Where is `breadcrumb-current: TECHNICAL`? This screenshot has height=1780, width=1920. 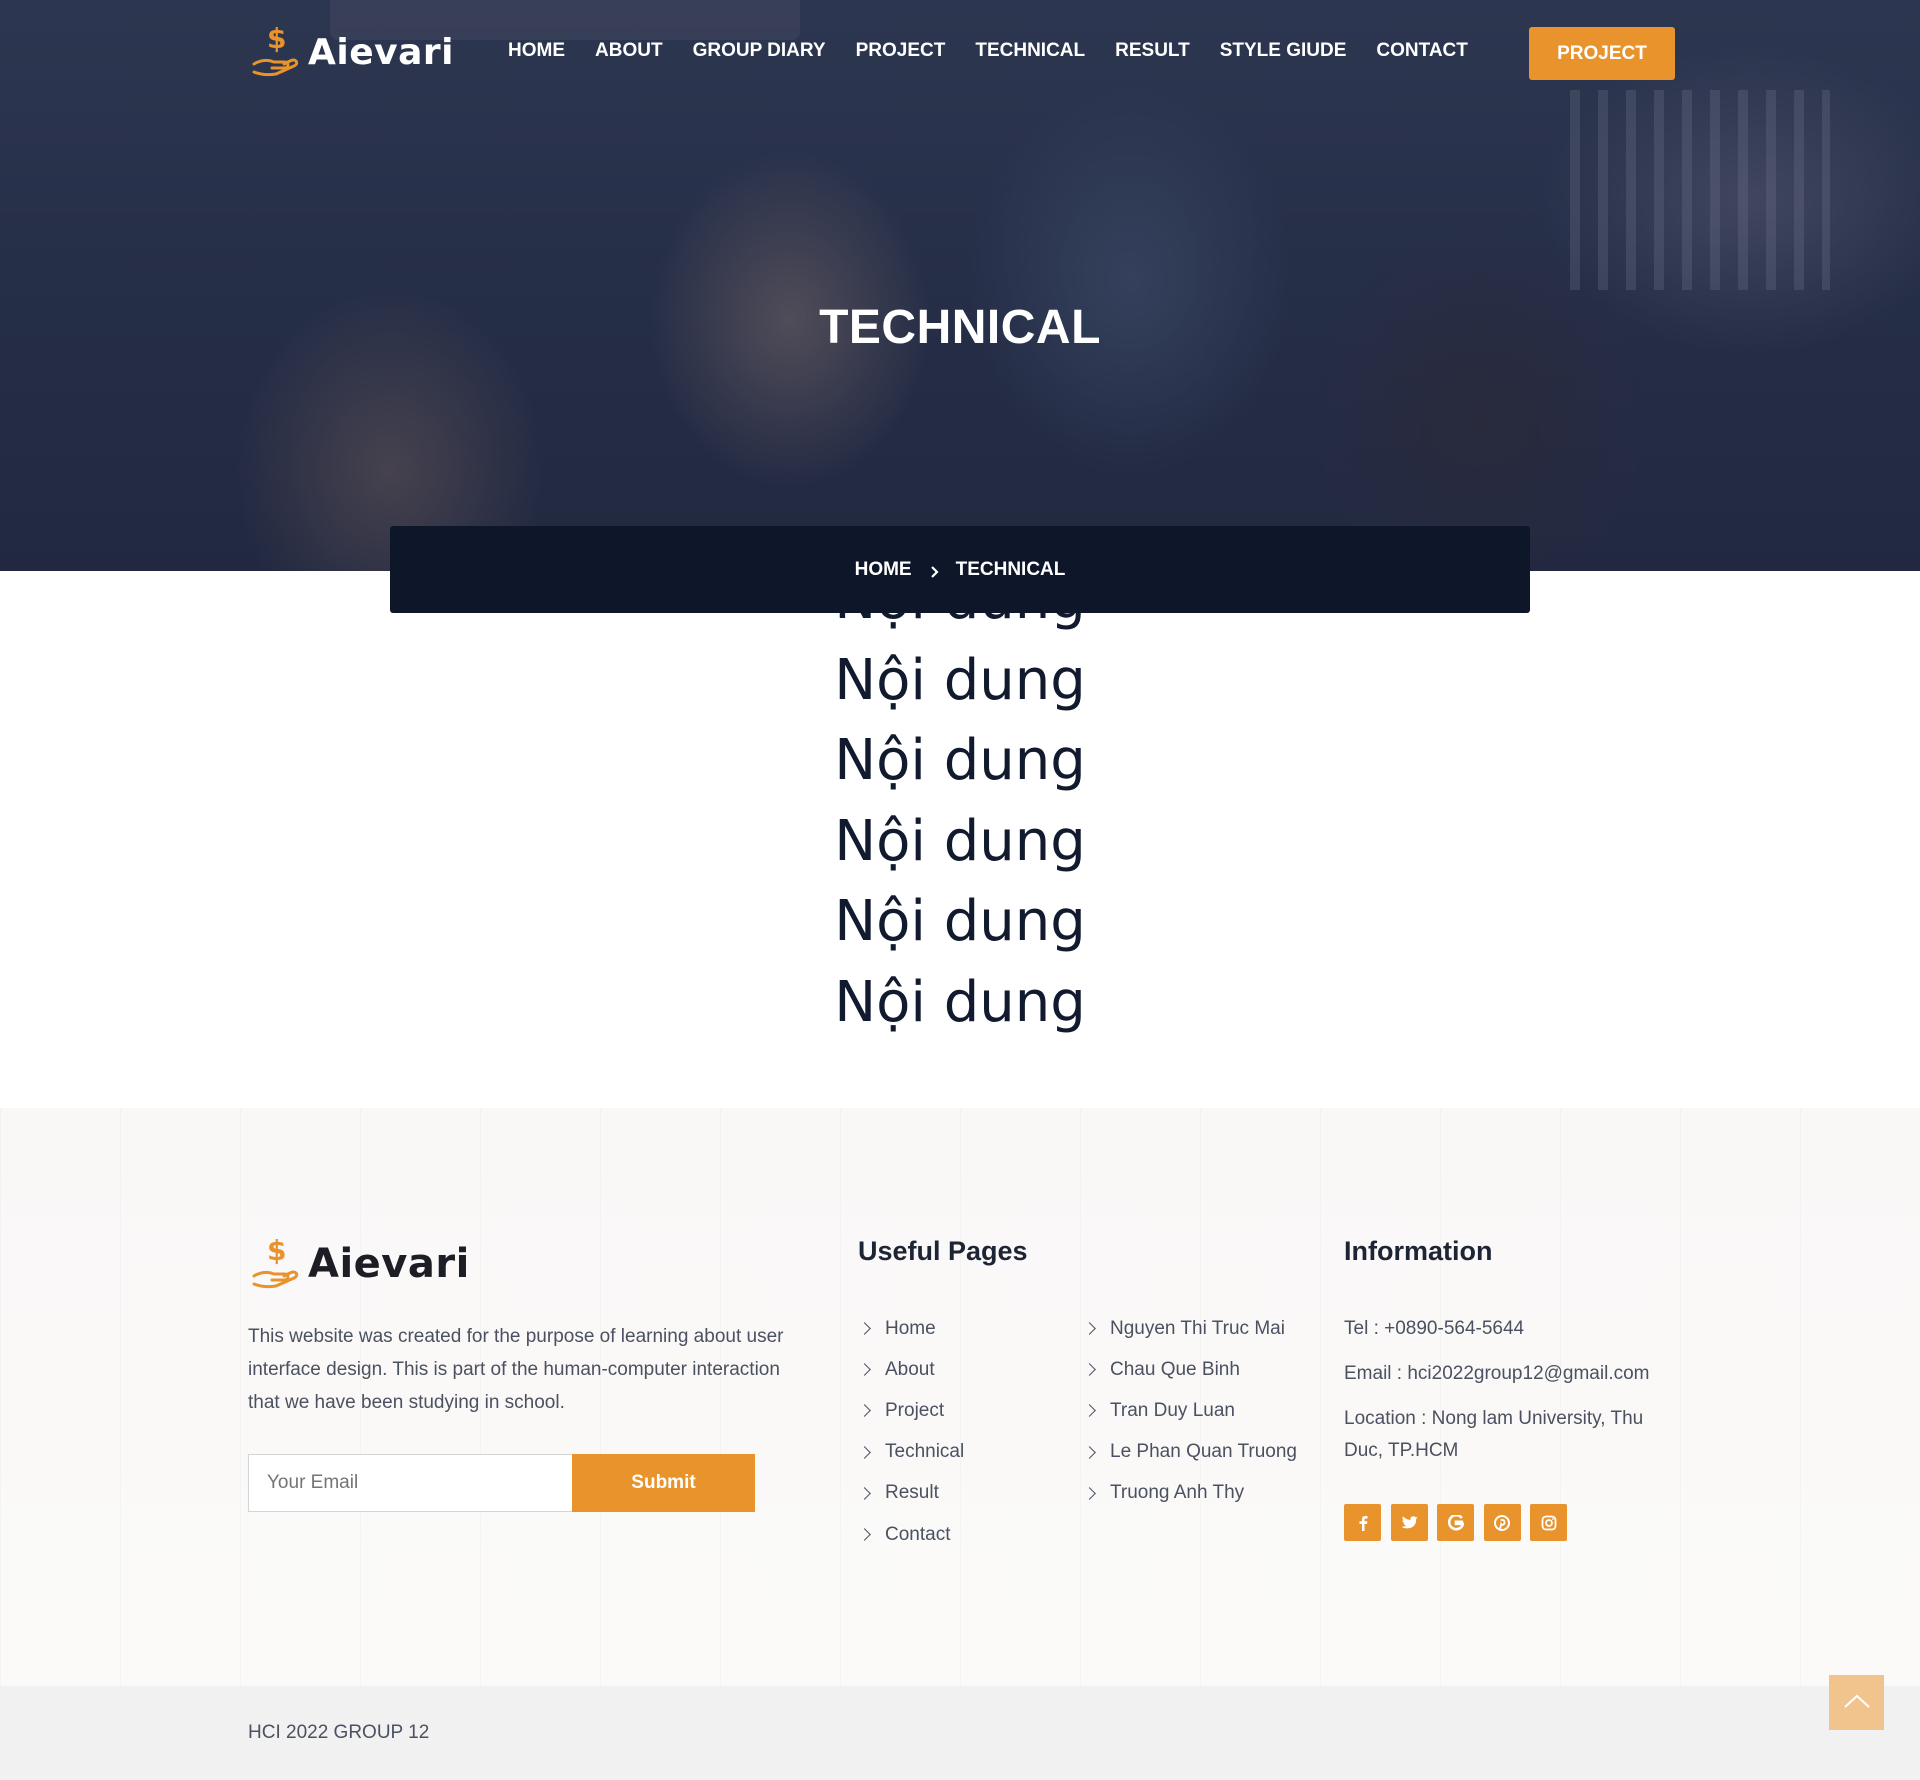
breadcrumb-current: TECHNICAL is located at coordinates (1010, 569).